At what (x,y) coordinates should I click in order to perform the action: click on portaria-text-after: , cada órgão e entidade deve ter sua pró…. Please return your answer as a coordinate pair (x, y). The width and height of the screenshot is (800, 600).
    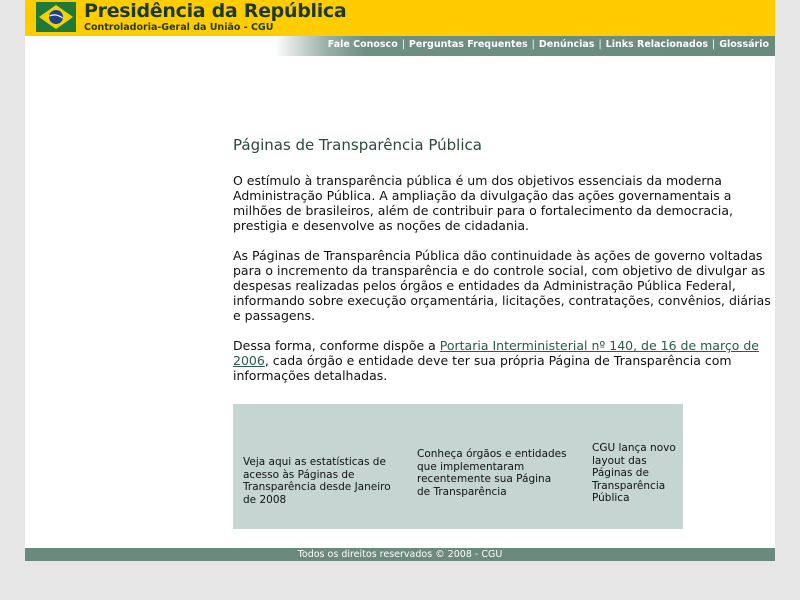
    Looking at the image, I should click on (482, 368).